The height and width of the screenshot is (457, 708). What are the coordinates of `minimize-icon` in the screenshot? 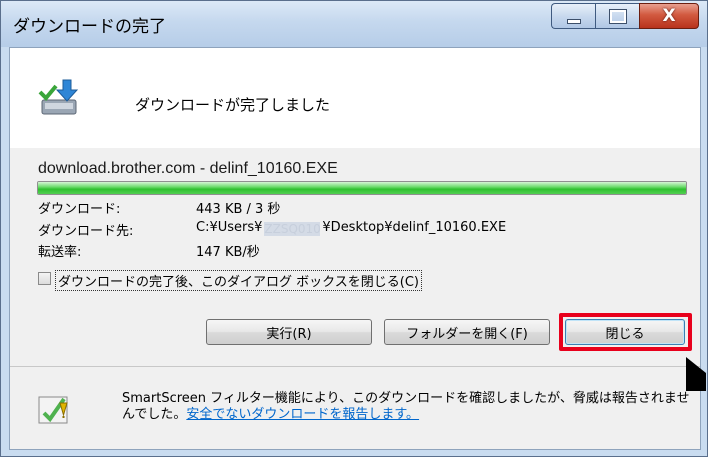 It's located at (573, 21).